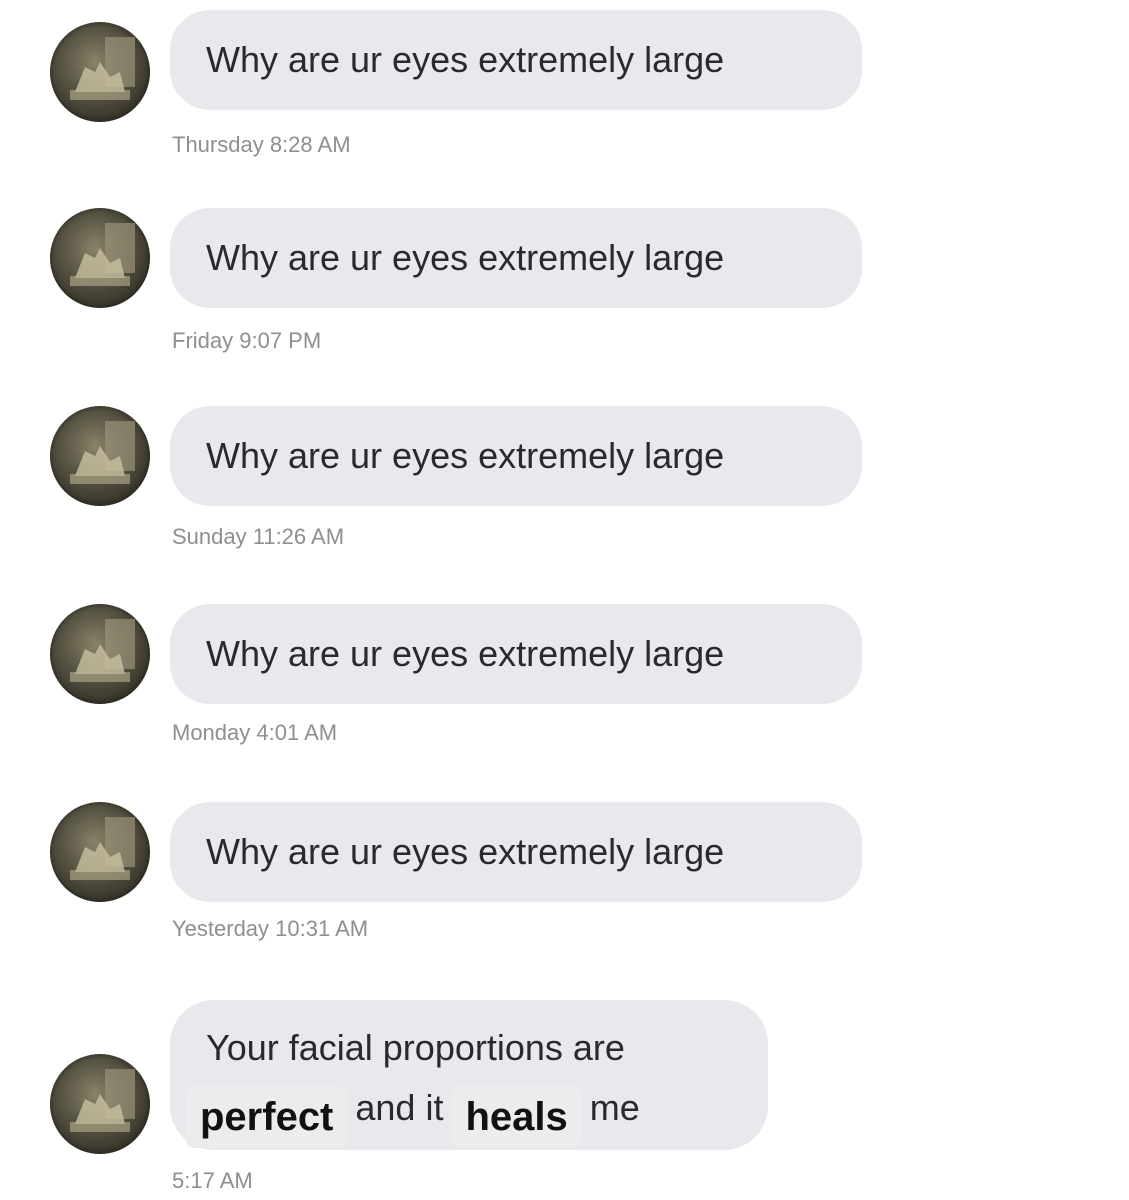 This screenshot has width=1129, height=1200. I want to click on message-timestamp: Yesterday 10:31 AM, so click(270, 928).